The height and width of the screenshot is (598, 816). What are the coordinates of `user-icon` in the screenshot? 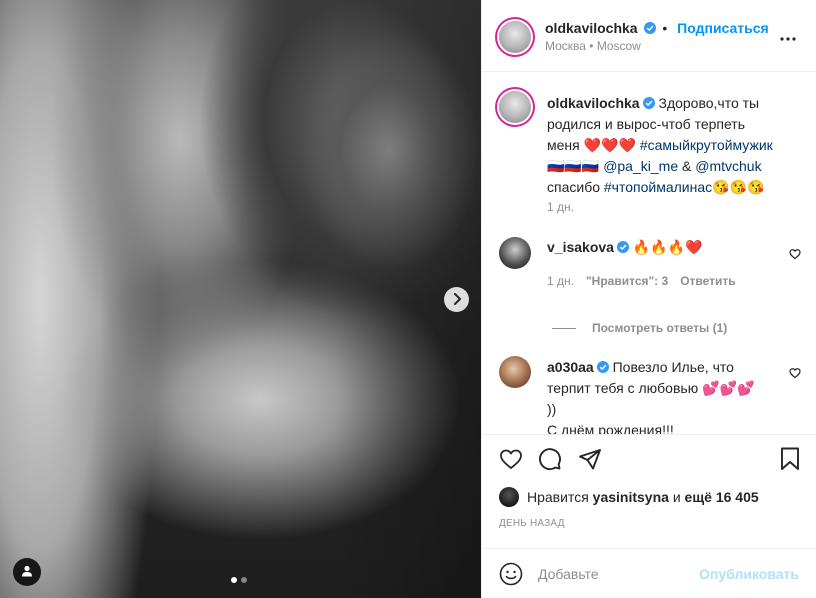 It's located at (27, 572).